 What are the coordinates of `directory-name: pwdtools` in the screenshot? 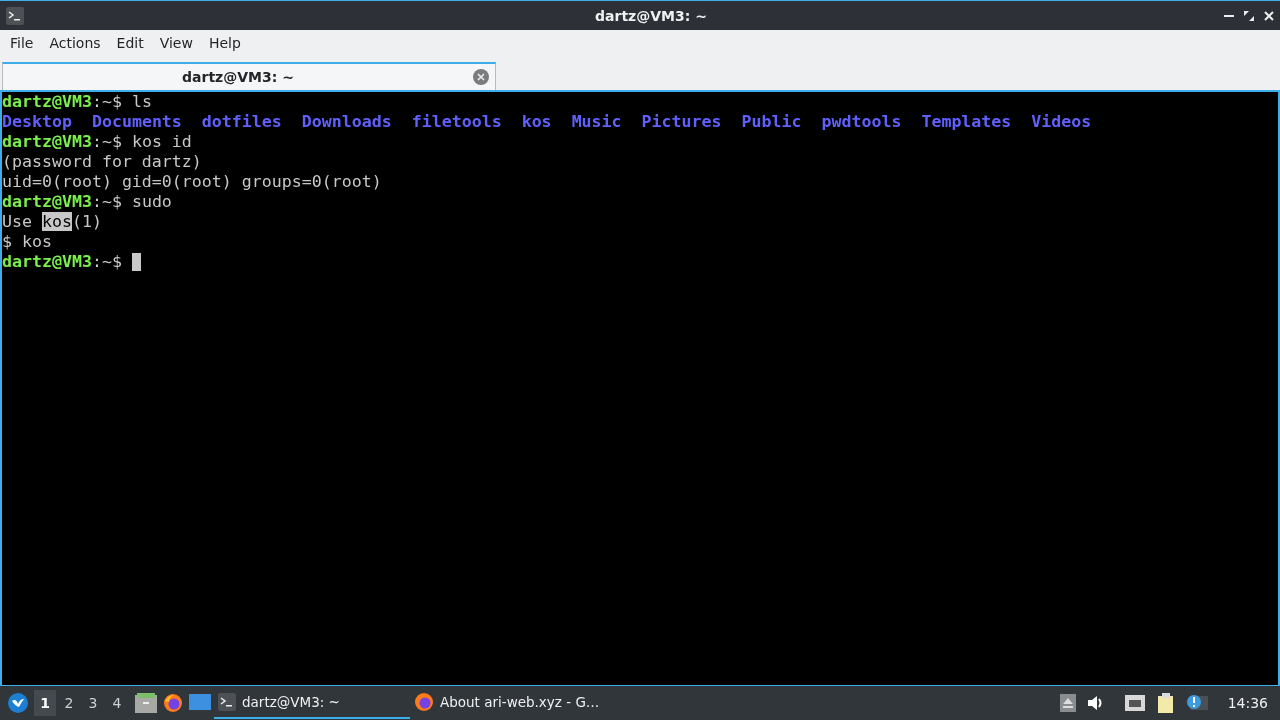 It's located at (861, 122).